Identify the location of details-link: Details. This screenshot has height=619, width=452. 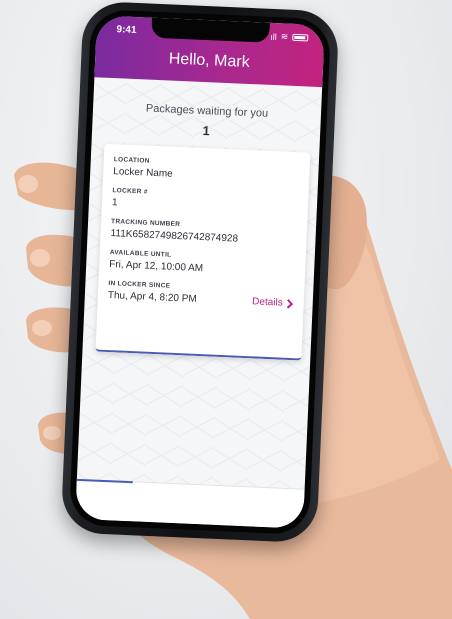
(273, 302).